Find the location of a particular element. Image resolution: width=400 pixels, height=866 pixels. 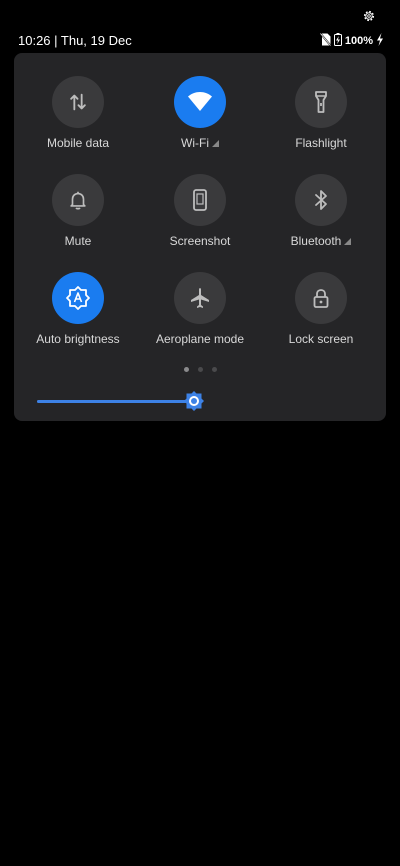

tile-wifi: Wi-Fi is located at coordinates (200, 113).